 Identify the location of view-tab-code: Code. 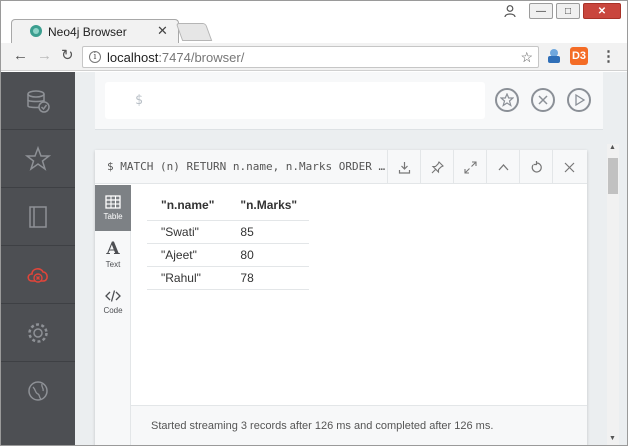
(113, 302).